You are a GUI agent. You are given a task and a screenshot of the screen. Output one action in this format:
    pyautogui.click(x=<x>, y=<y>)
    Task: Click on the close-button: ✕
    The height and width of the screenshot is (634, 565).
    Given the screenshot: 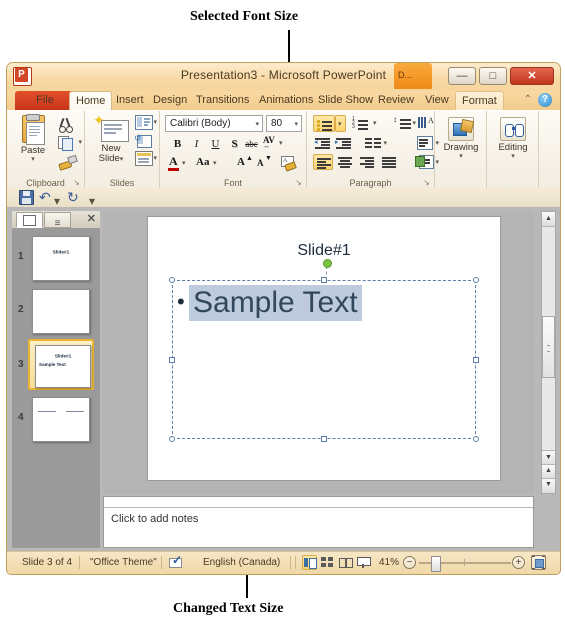 What is the action you would take?
    pyautogui.click(x=532, y=76)
    